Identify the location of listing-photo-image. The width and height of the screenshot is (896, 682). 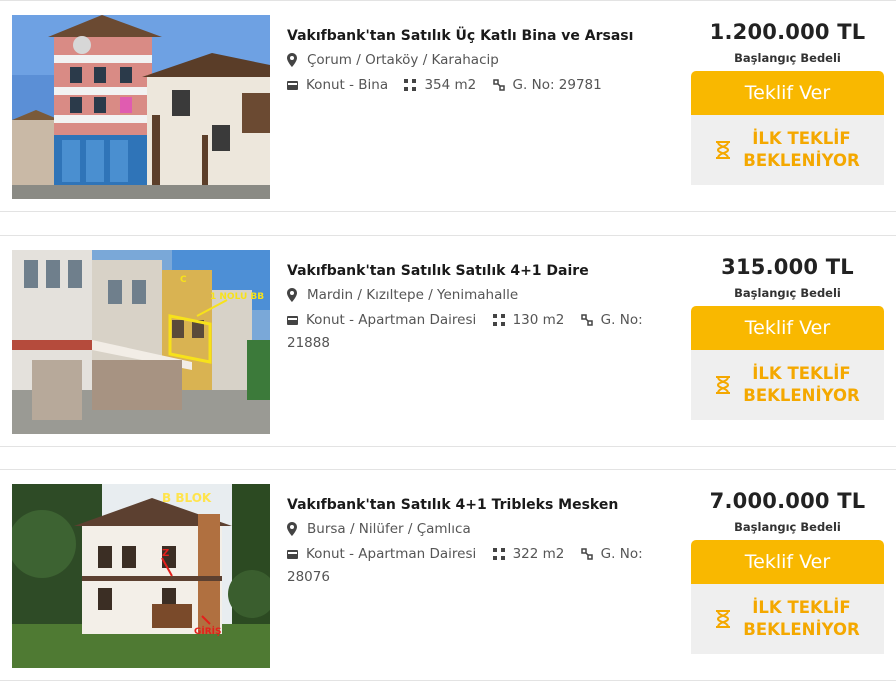
(141, 107).